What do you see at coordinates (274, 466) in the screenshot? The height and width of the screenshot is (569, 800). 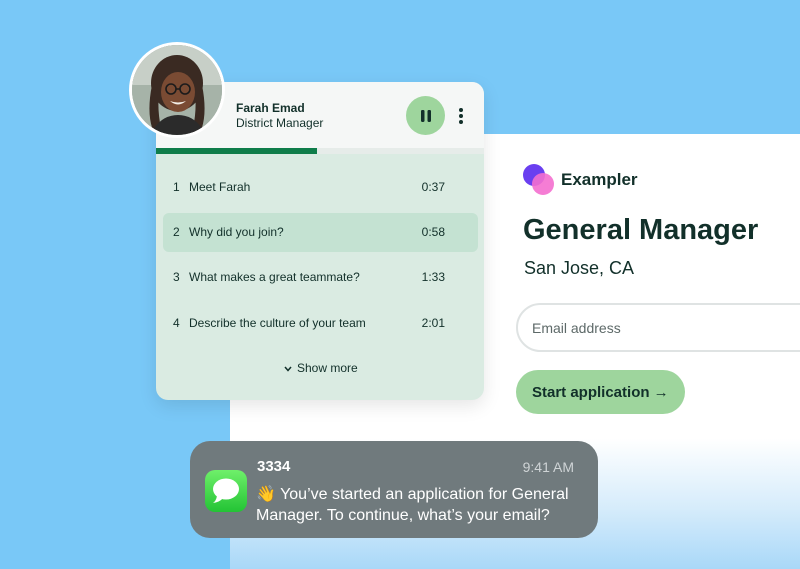 I see `notification-sender: 3334` at bounding box center [274, 466].